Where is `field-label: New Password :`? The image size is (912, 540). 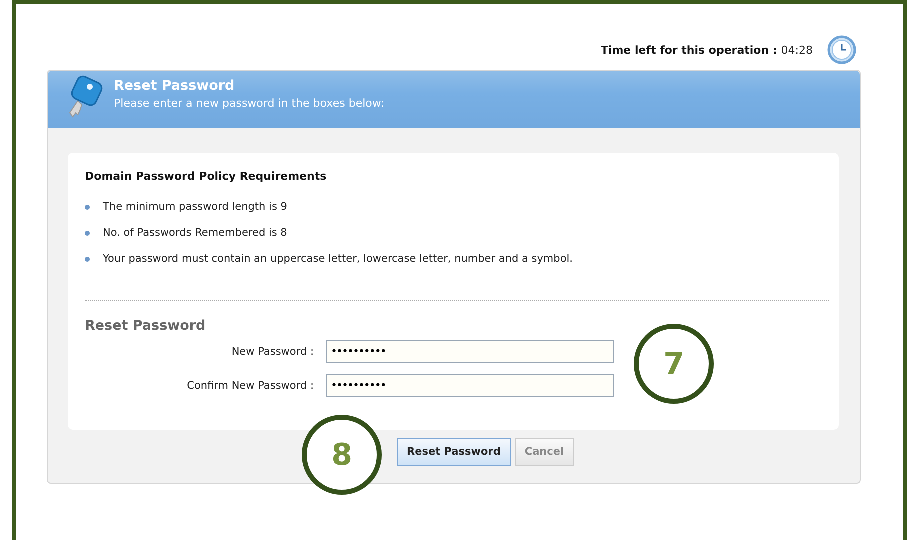
field-label: New Password : is located at coordinates (272, 352).